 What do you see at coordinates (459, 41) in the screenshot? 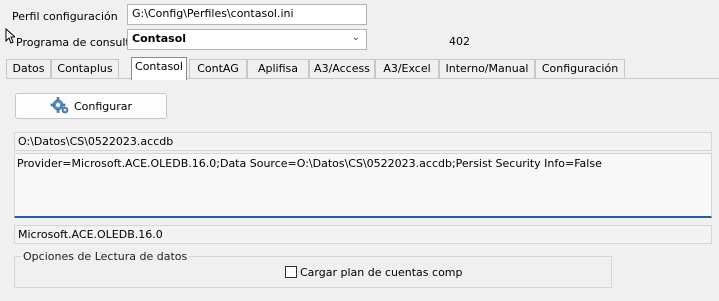
I see `program-code: 402` at bounding box center [459, 41].